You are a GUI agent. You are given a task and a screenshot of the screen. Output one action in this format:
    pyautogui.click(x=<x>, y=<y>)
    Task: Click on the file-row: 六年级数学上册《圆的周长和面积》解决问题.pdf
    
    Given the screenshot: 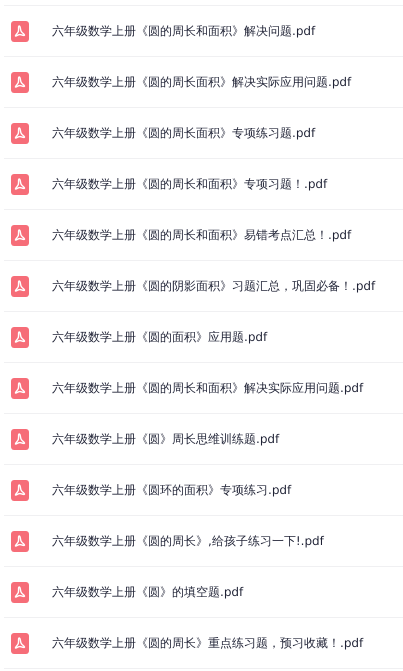 What is the action you would take?
    pyautogui.click(x=203, y=31)
    